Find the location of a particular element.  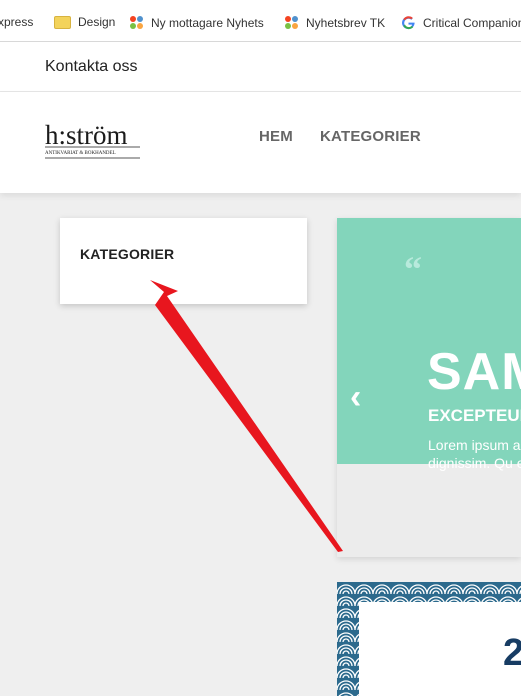

slide-footer is located at coordinates (429, 510).